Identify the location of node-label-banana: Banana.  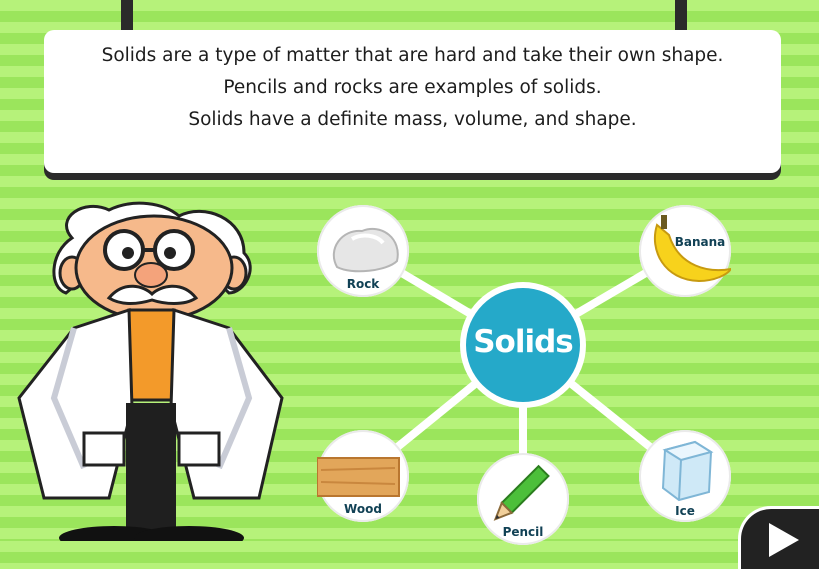
(700, 242).